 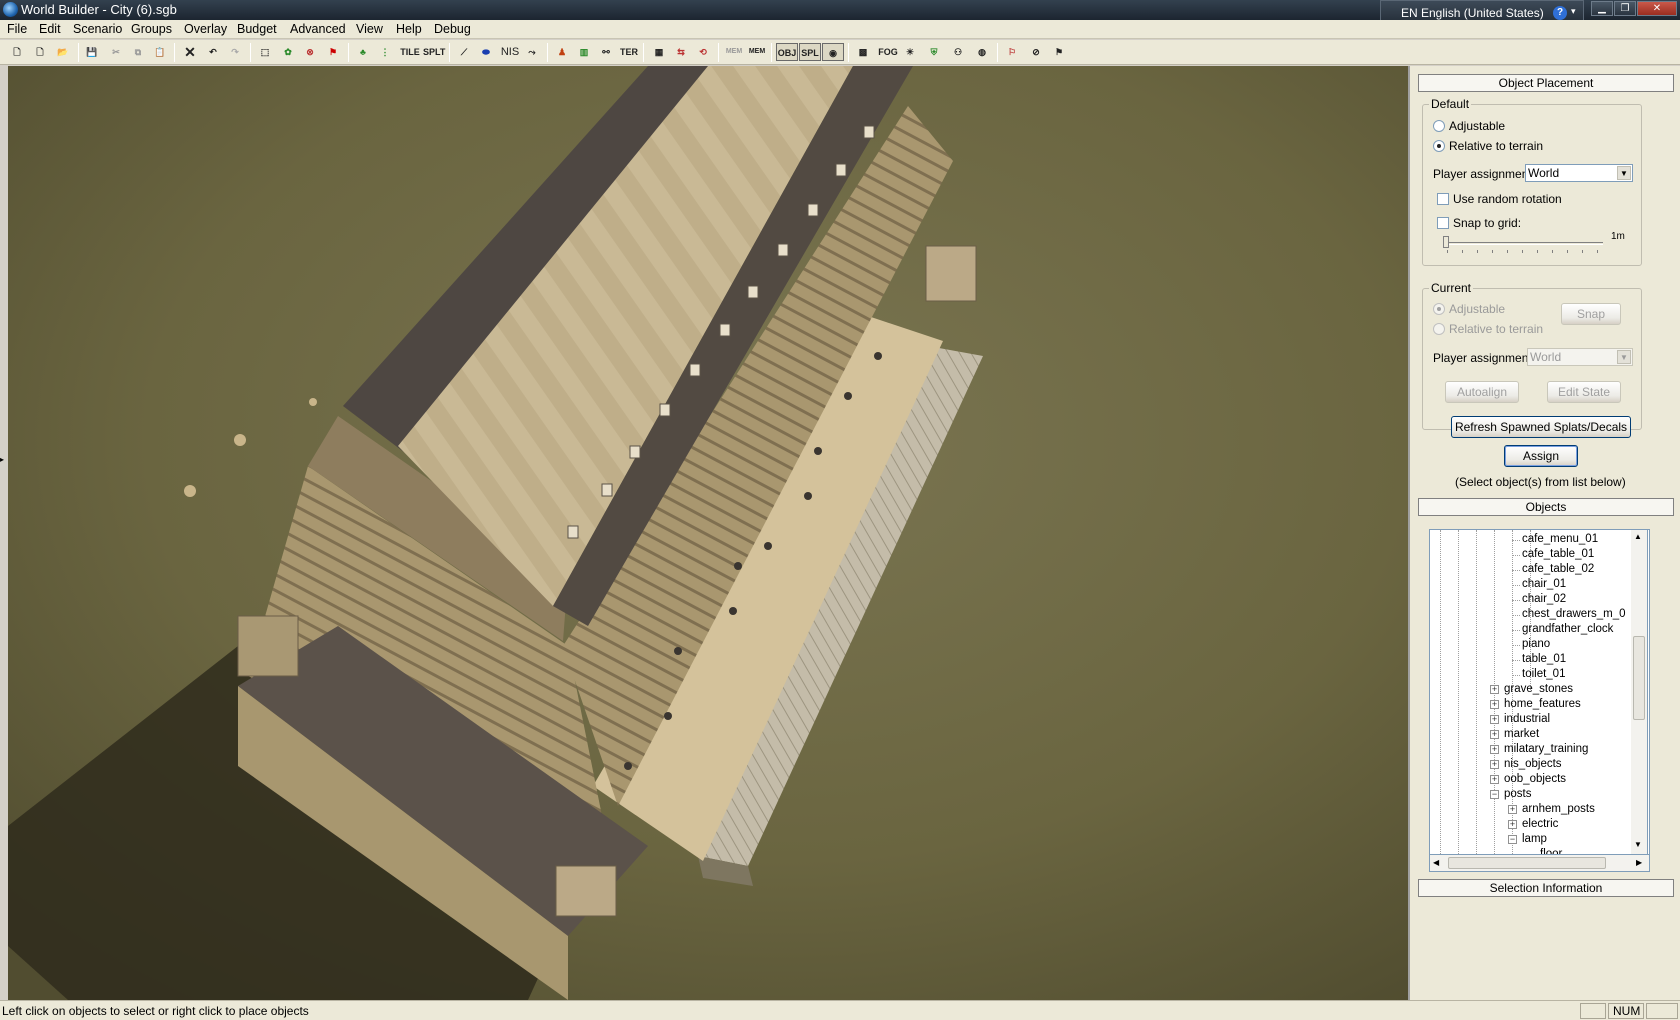 I want to click on language-menu-chevron-icon: ▾, so click(x=1573, y=11).